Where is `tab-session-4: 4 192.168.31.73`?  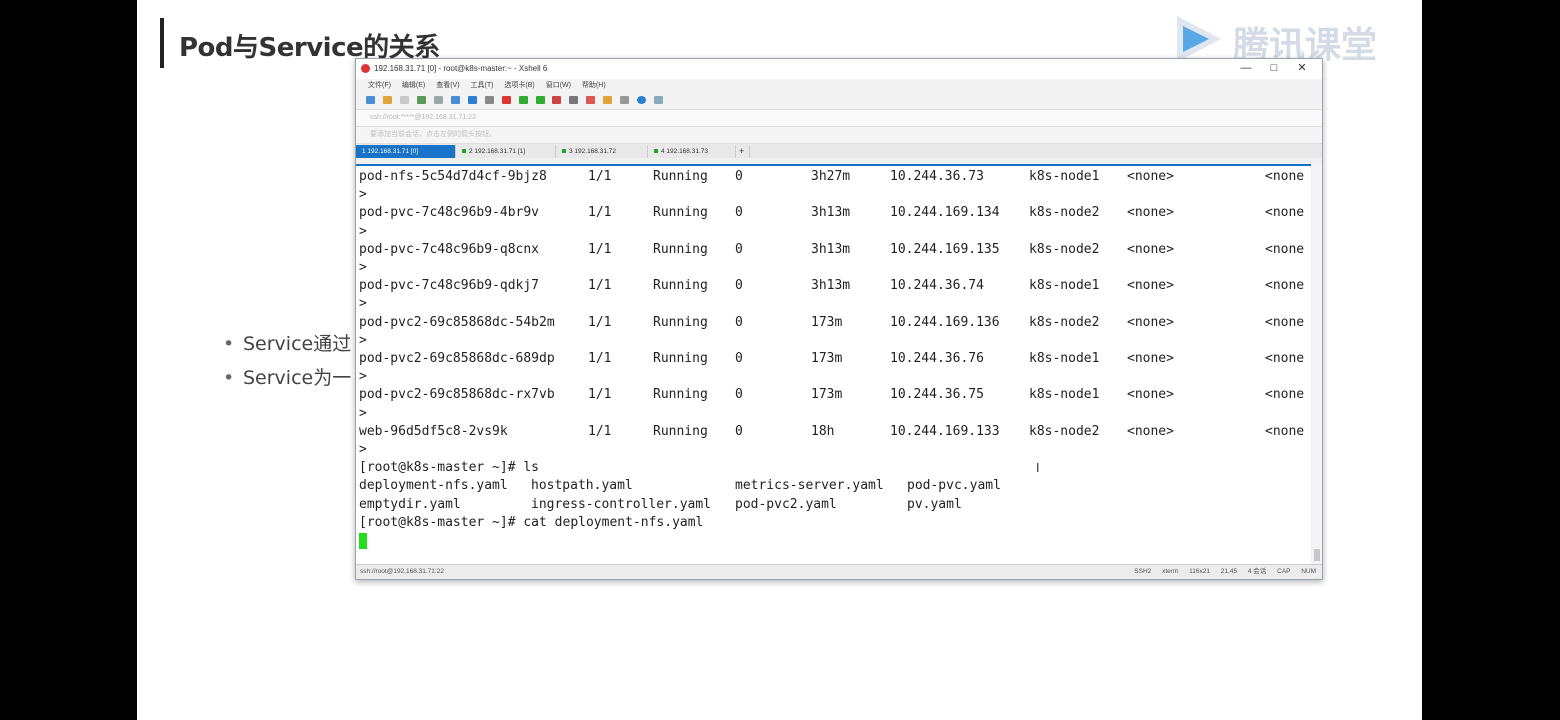 tab-session-4: 4 192.168.31.73 is located at coordinates (692, 151).